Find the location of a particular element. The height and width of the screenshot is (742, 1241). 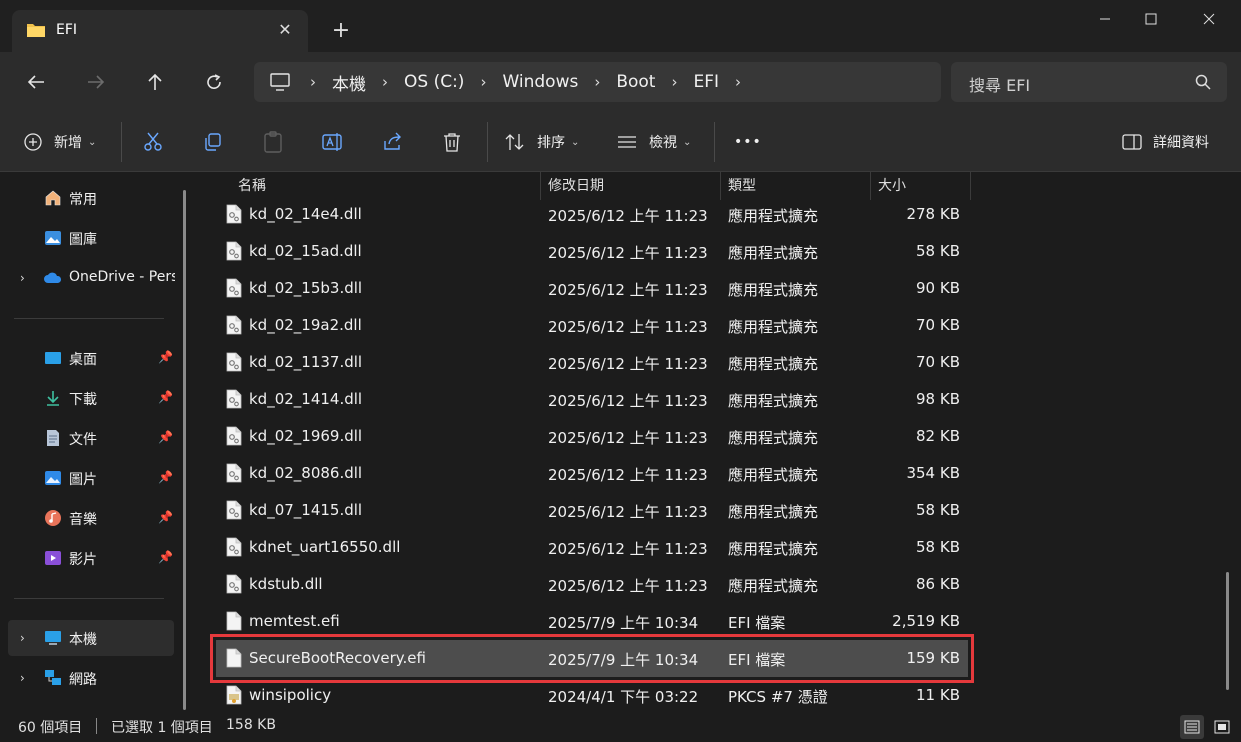

sidebar-item-videos: 影片 📌 is located at coordinates (91, 558).